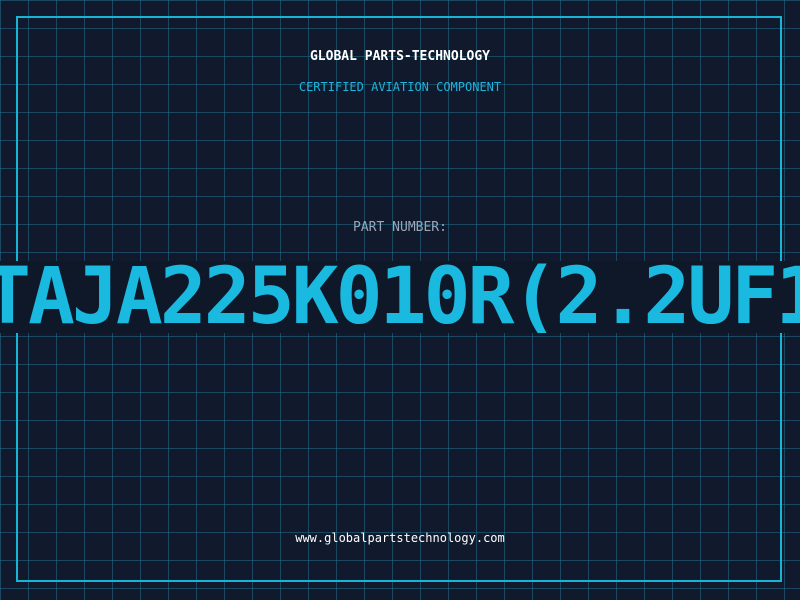  I want to click on part-number-label: PART NUMBER:, so click(400, 227).